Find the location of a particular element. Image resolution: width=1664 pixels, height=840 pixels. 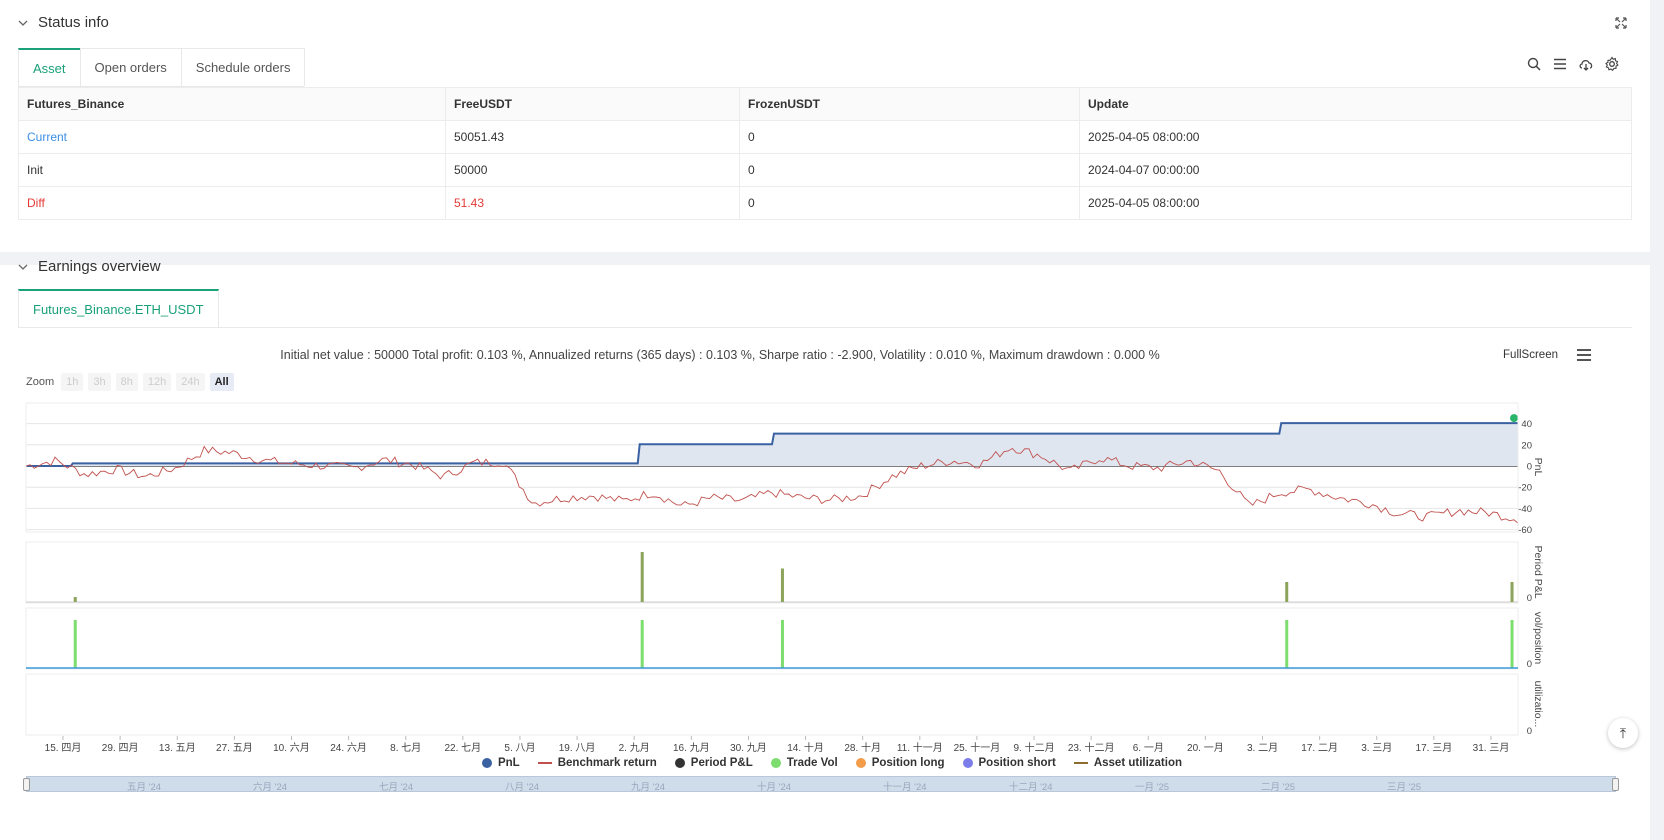

table-cell: 0 is located at coordinates (909, 170).